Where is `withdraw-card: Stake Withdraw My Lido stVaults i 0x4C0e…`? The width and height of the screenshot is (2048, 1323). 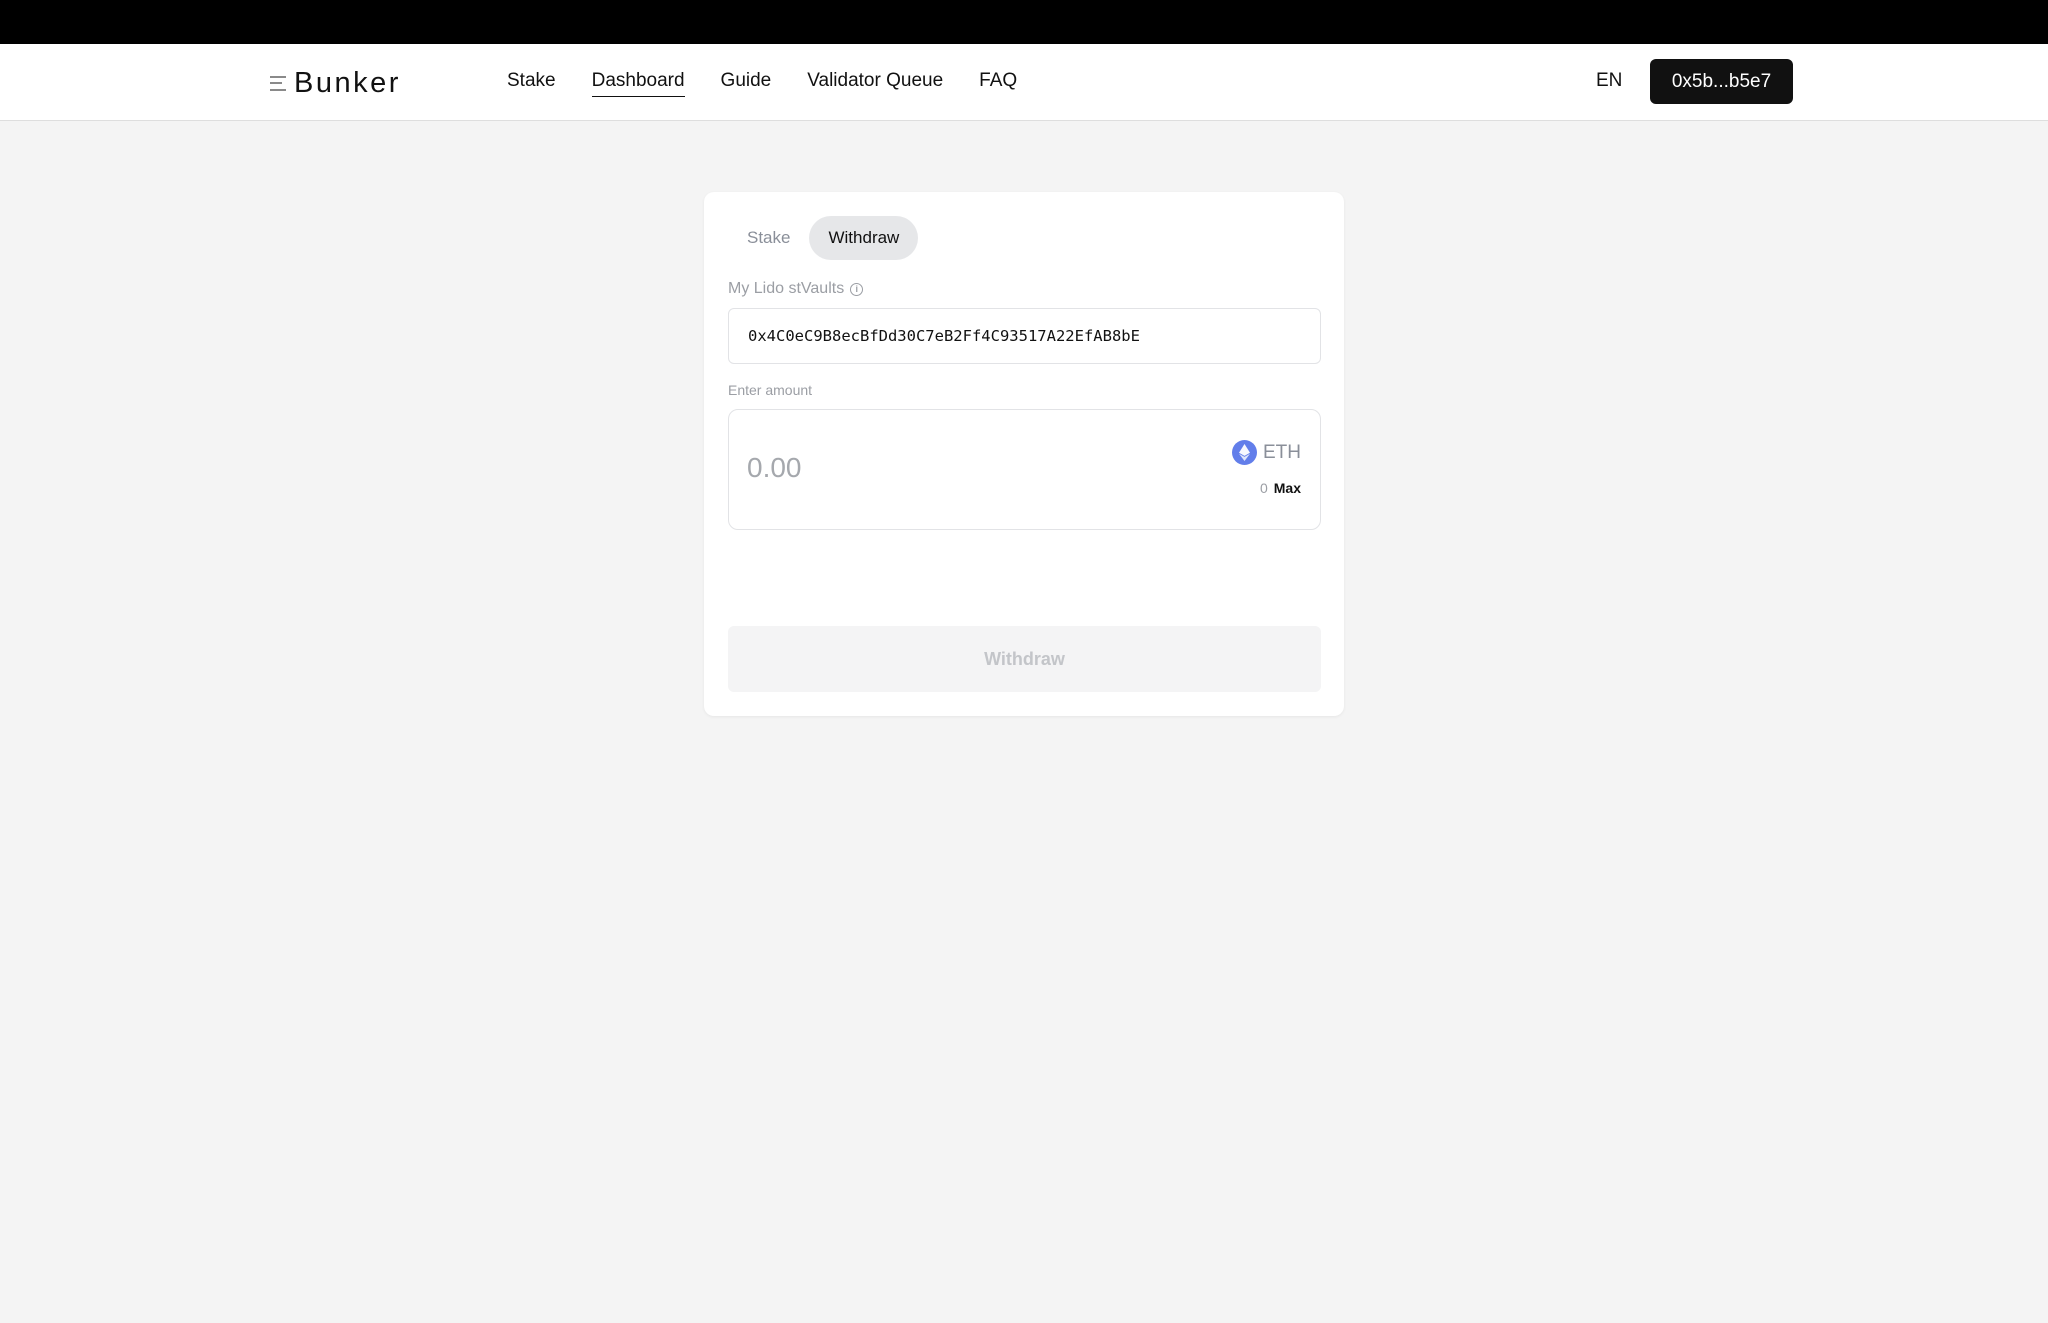
withdraw-card: Stake Withdraw My Lido stVaults i 0x4C0e… is located at coordinates (1024, 454).